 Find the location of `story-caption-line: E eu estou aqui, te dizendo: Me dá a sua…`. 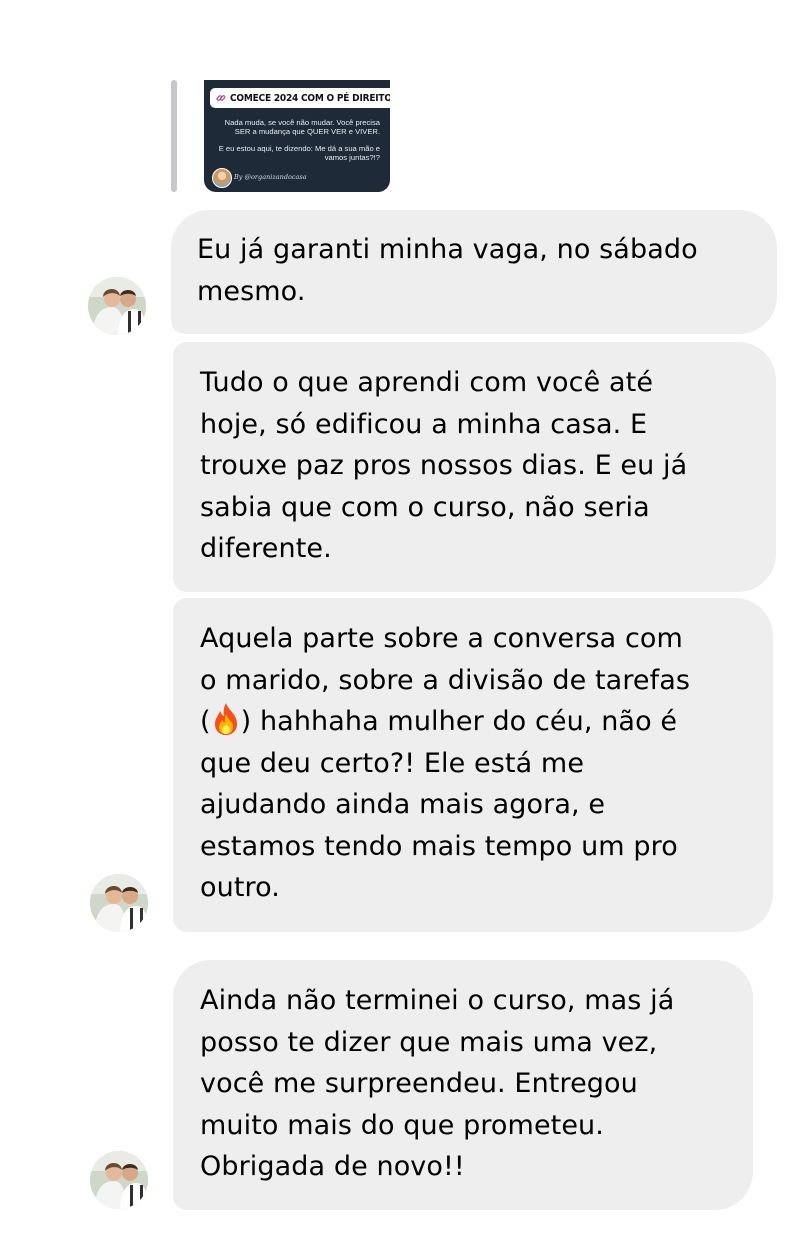

story-caption-line: E eu estou aqui, te dizendo: Me dá a sua… is located at coordinates (299, 153).